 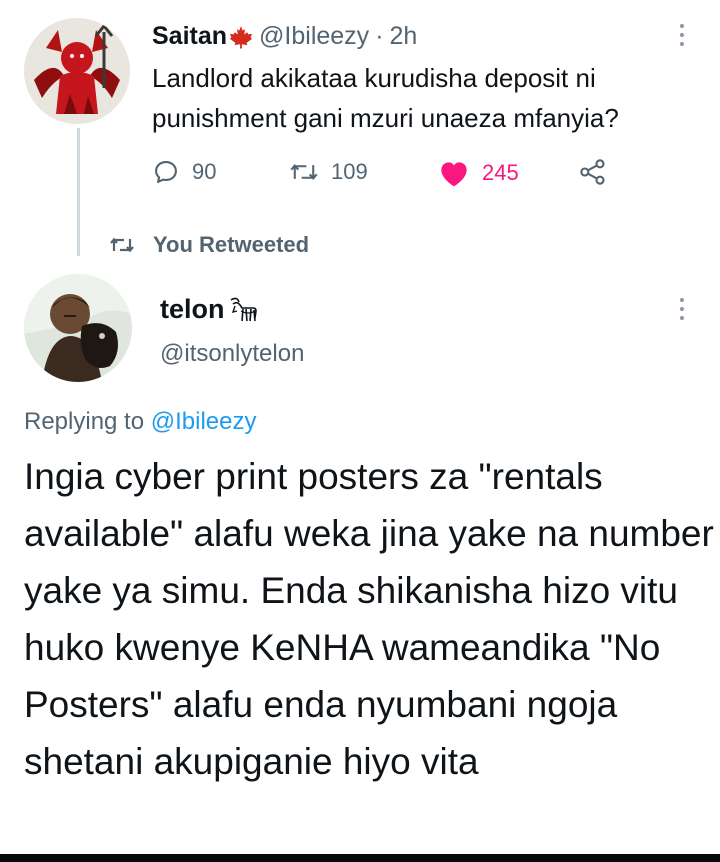 I want to click on retweet-context: You Retweeted, so click(x=208, y=245).